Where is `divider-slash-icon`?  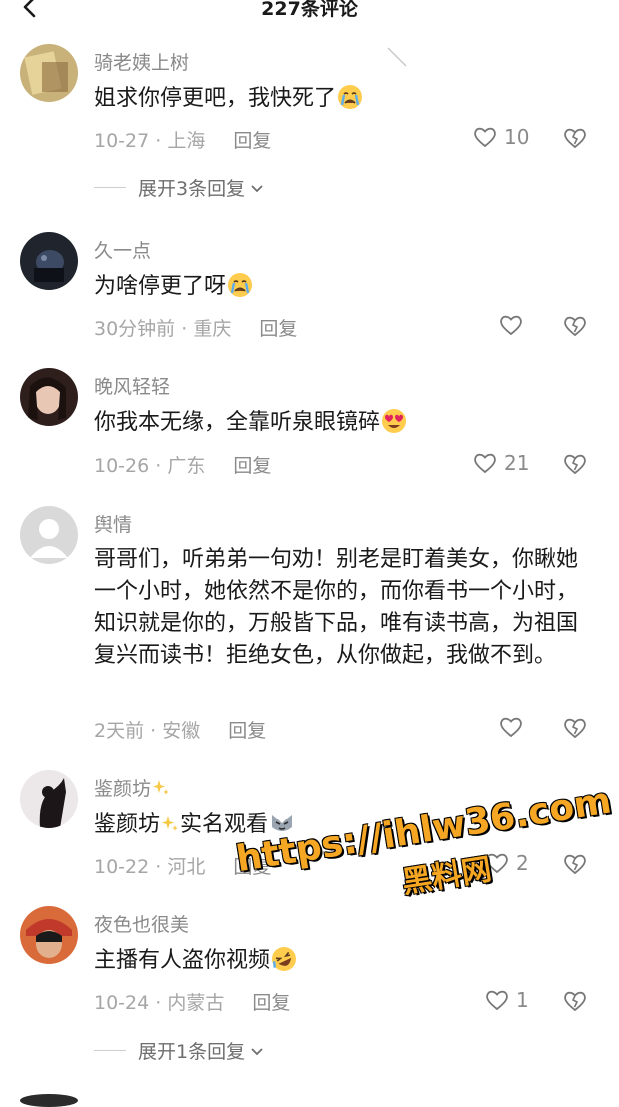
divider-slash-icon is located at coordinates (397, 57).